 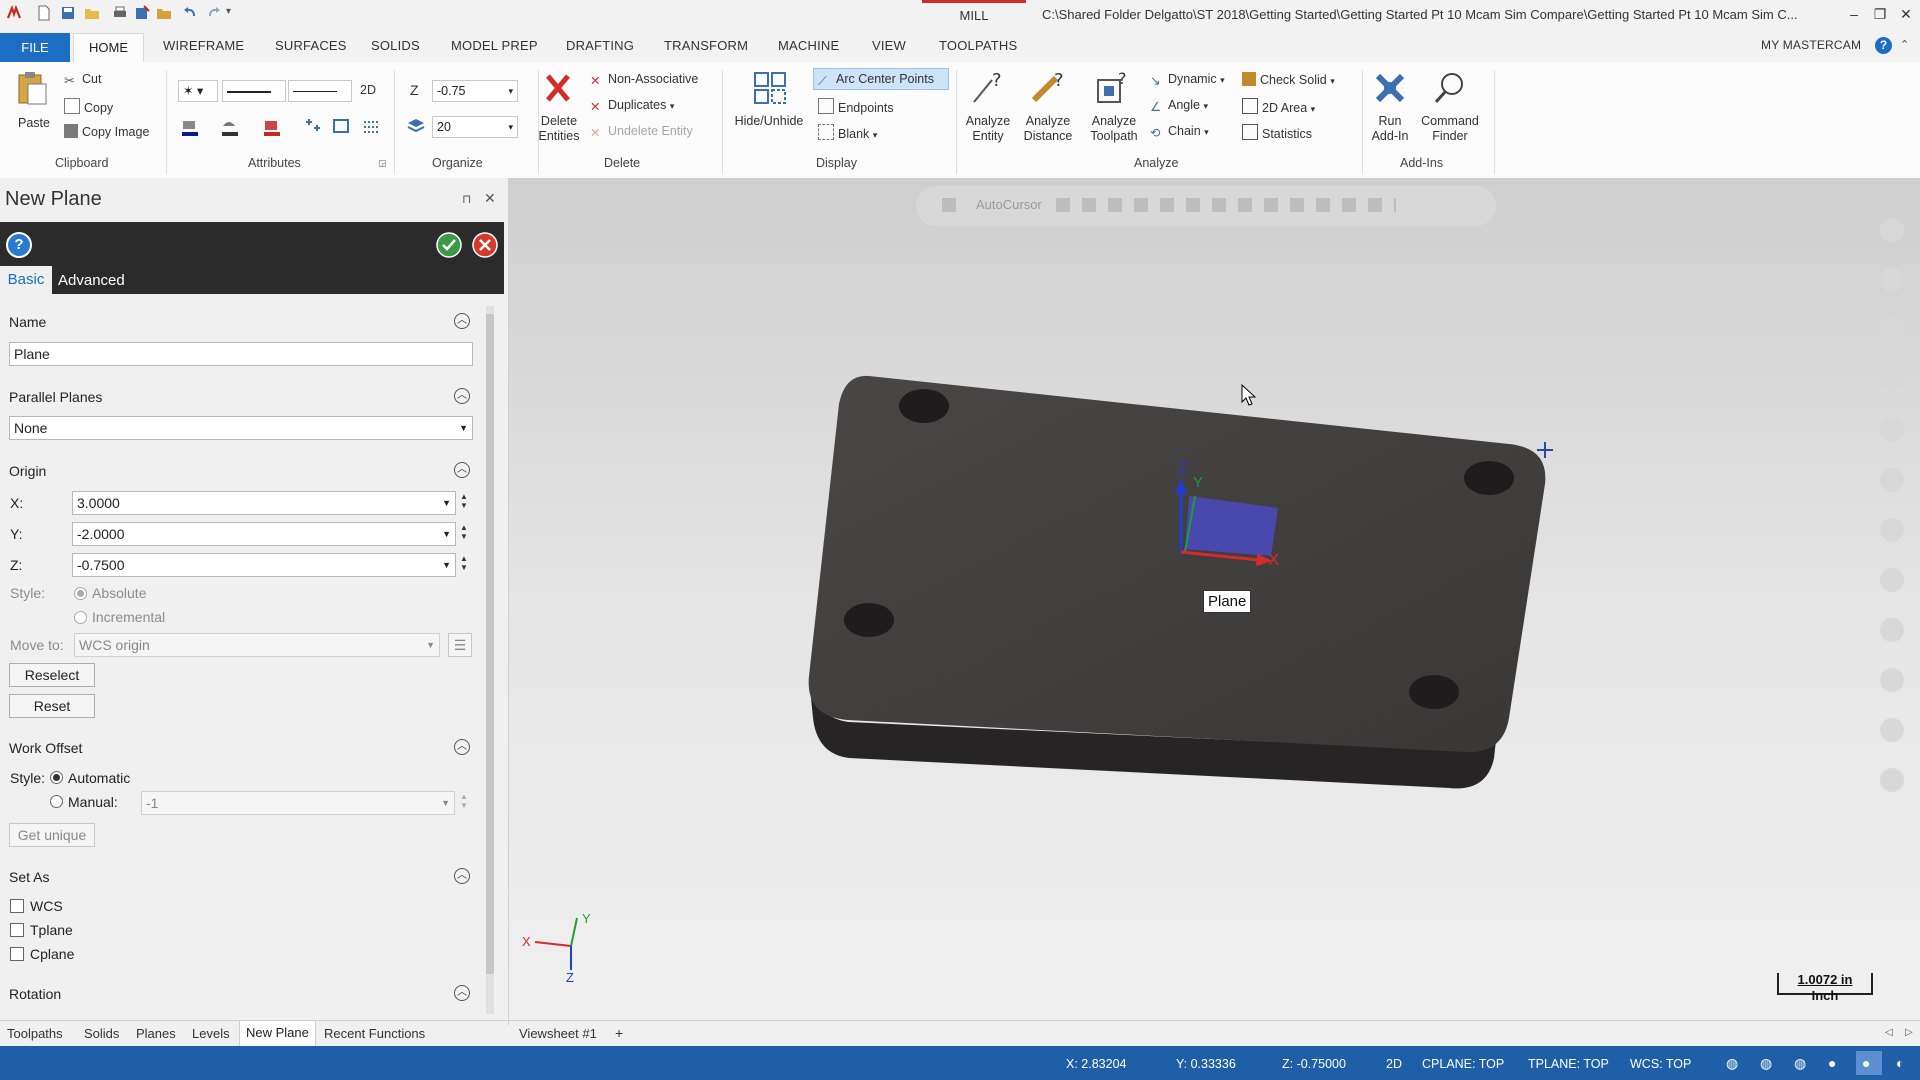 I want to click on tab-drafting: DRAFTING, so click(x=600, y=45).